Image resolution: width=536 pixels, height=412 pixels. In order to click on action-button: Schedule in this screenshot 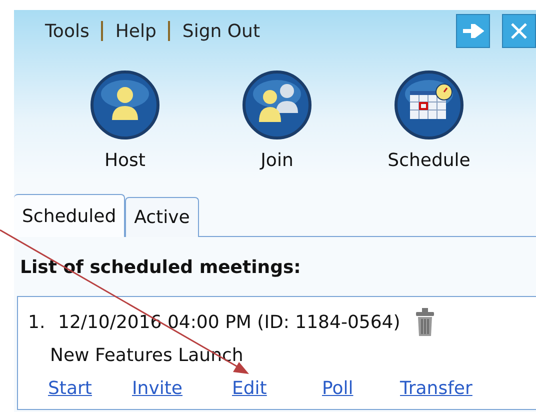, I will do `click(429, 120)`.